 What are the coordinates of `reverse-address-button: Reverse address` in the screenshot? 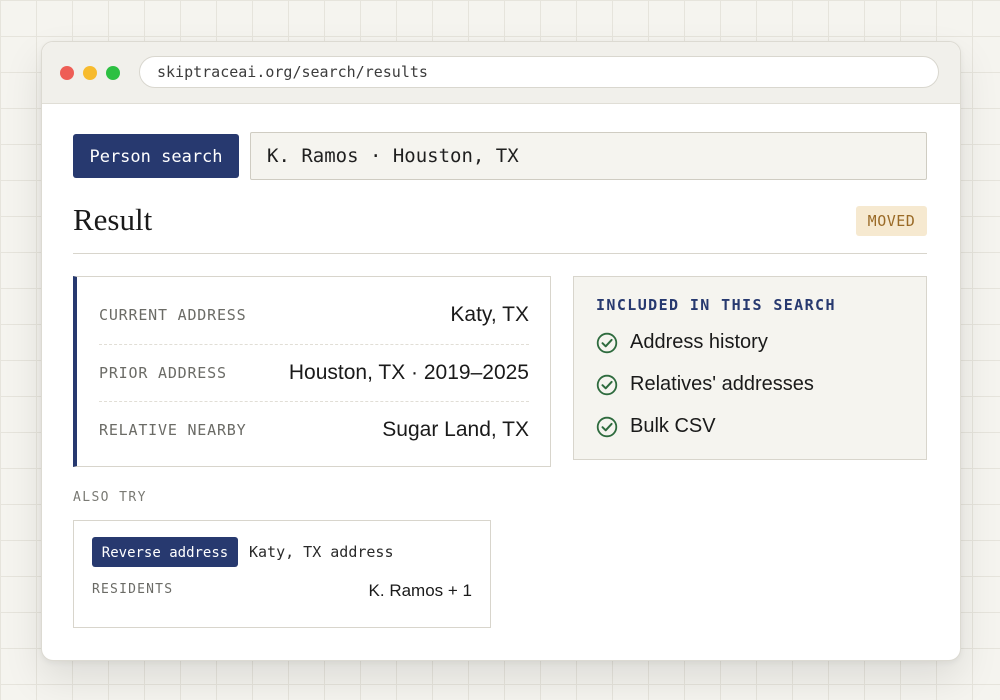 It's located at (165, 552).